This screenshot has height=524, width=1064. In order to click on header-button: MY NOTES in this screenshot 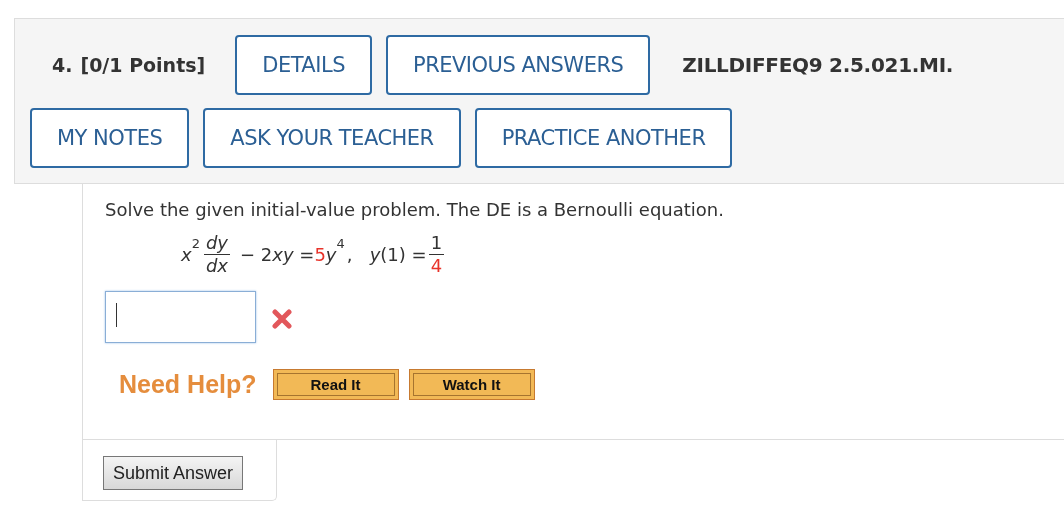, I will do `click(110, 138)`.